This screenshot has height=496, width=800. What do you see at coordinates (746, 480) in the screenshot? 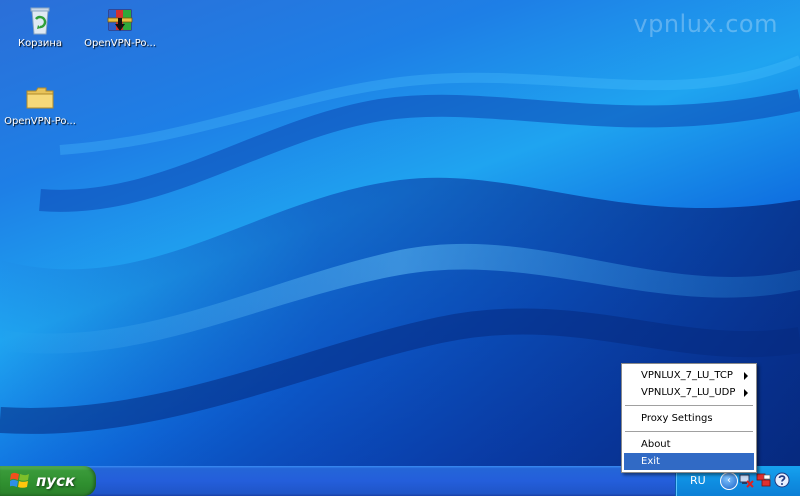
I see `network-disconnected-icon` at bounding box center [746, 480].